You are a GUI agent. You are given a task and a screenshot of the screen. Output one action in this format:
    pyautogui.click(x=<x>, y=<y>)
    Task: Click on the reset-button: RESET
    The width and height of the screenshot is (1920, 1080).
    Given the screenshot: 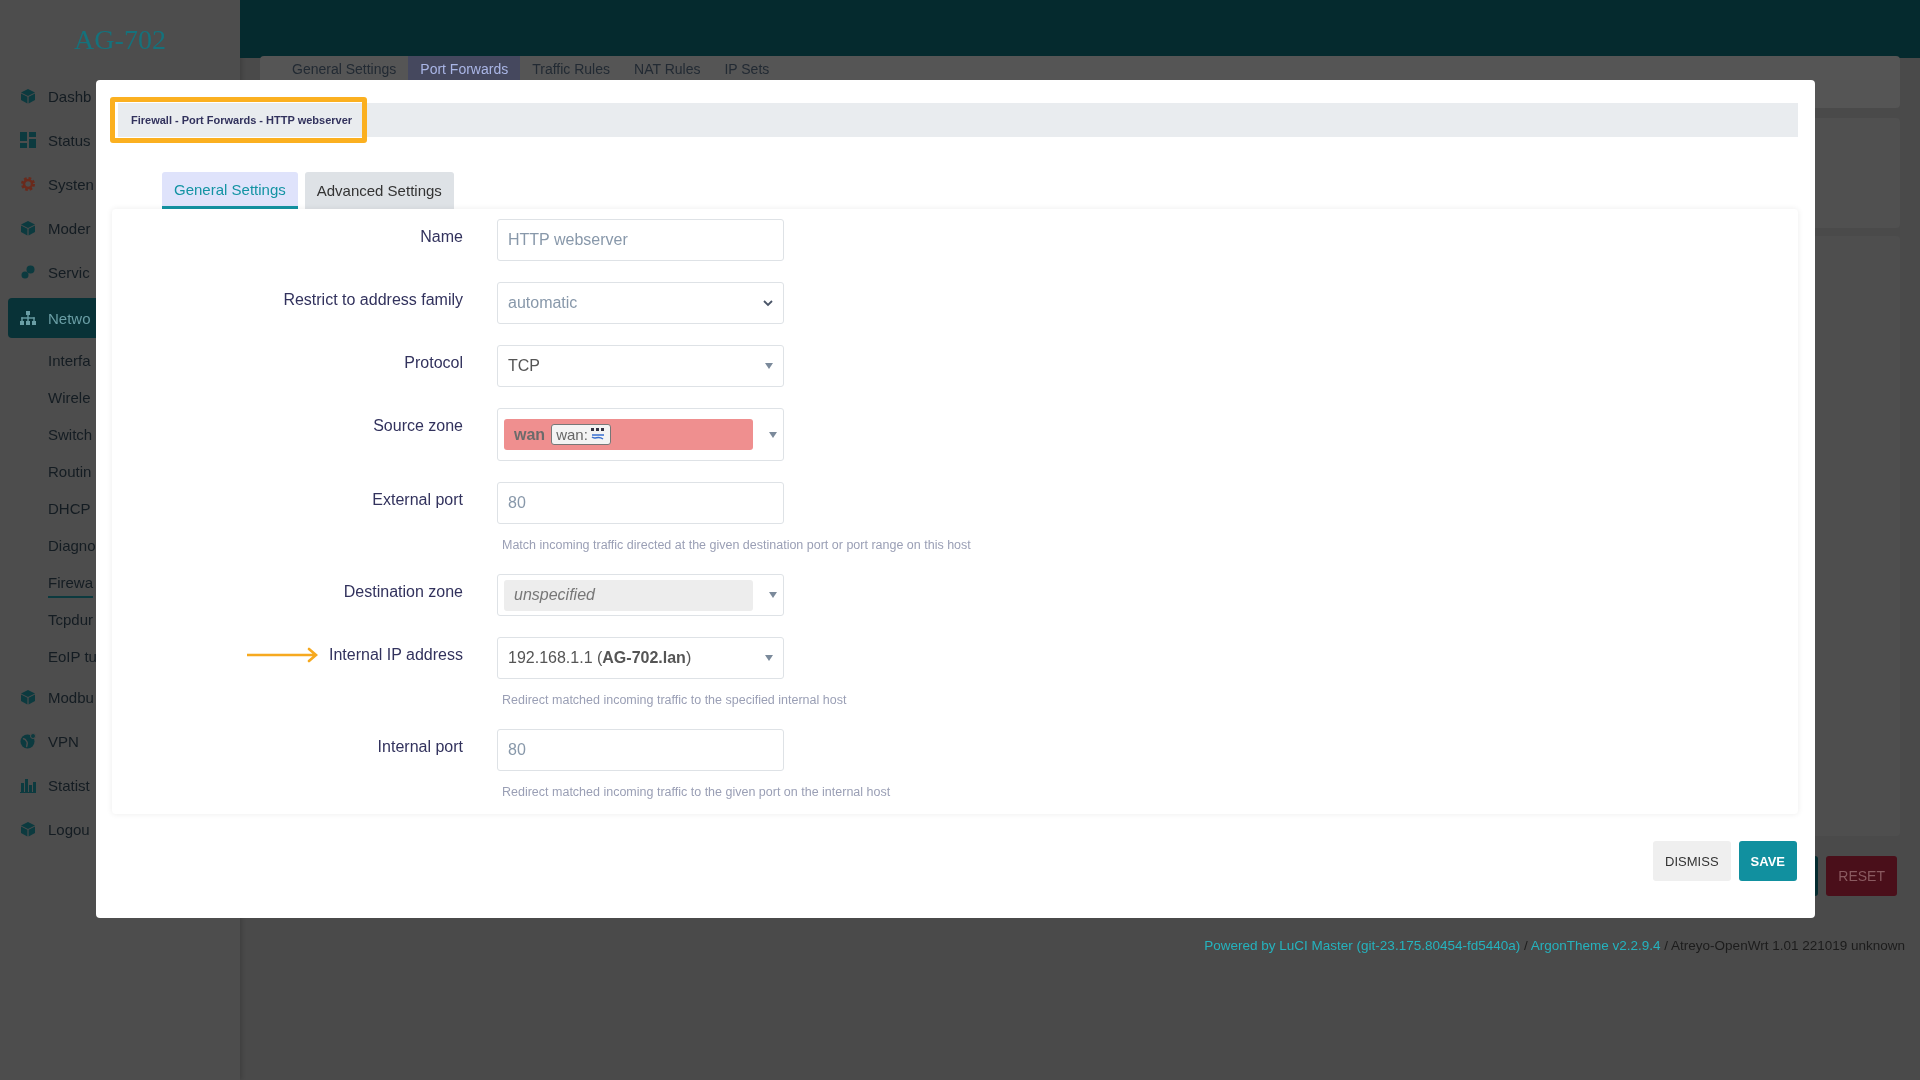 What is the action you would take?
    pyautogui.click(x=1861, y=876)
    